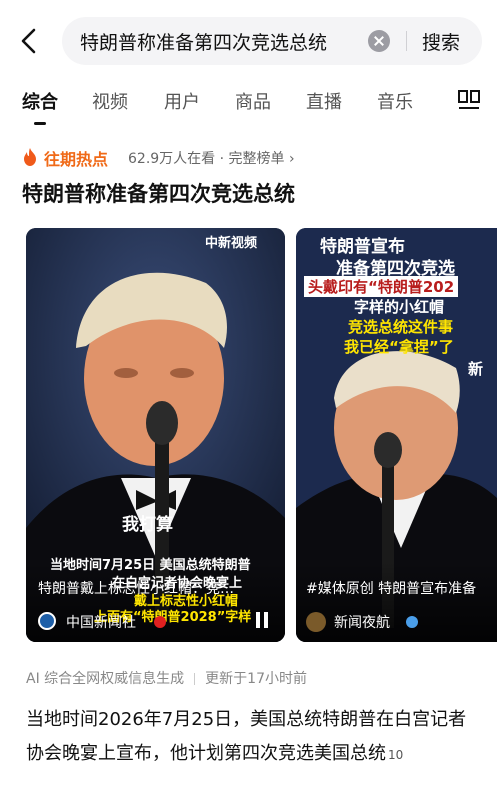 This screenshot has height=800, width=497. I want to click on divider, so click(195, 679).